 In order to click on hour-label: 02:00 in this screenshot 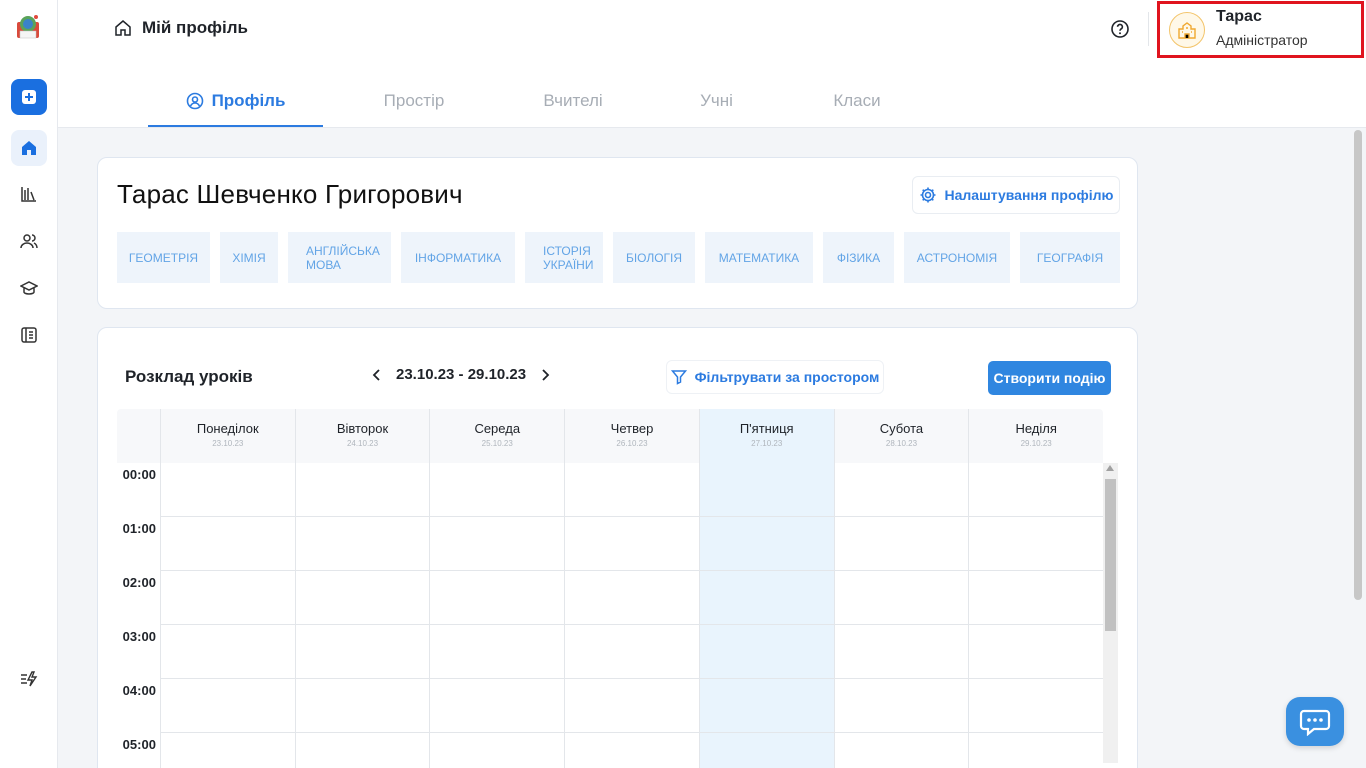, I will do `click(139, 582)`.